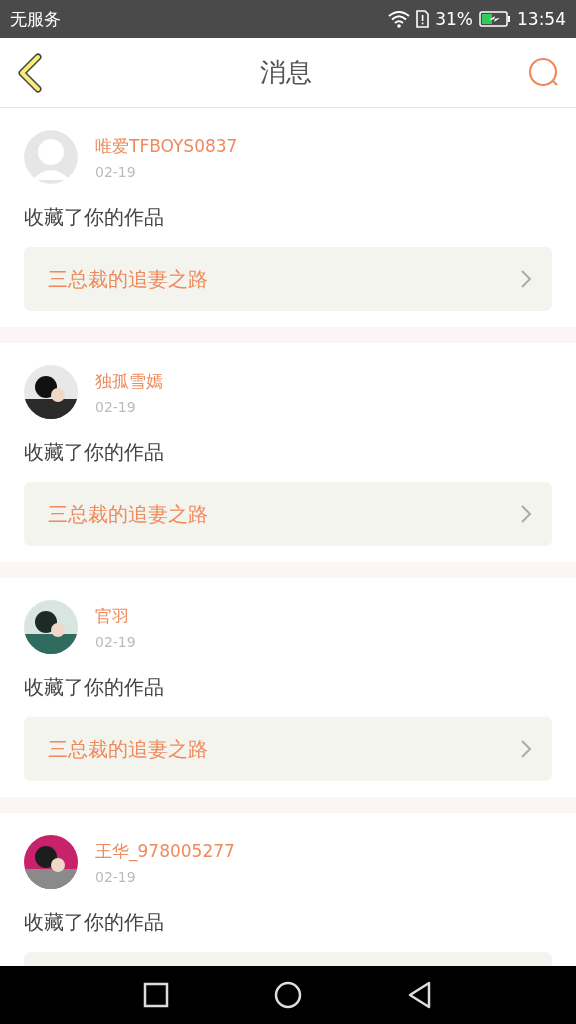 The height and width of the screenshot is (1024, 576). Describe the element at coordinates (286, 72) in the screenshot. I see `page-title: 消息` at that location.